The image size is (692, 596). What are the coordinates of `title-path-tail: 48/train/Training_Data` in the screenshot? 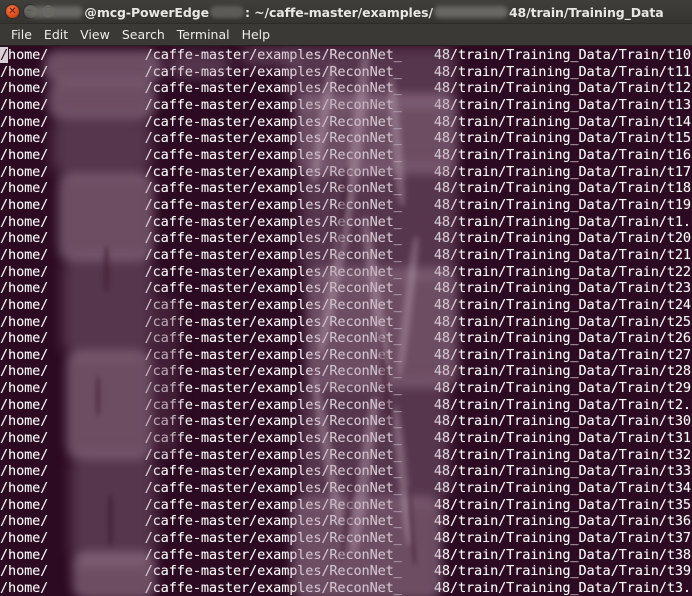 It's located at (586, 12).